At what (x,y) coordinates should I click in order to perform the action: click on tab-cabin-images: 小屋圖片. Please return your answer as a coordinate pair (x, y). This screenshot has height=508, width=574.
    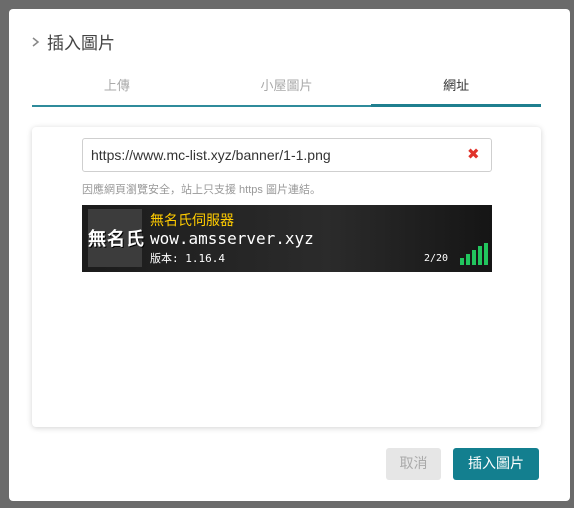
    Looking at the image, I should click on (286, 91).